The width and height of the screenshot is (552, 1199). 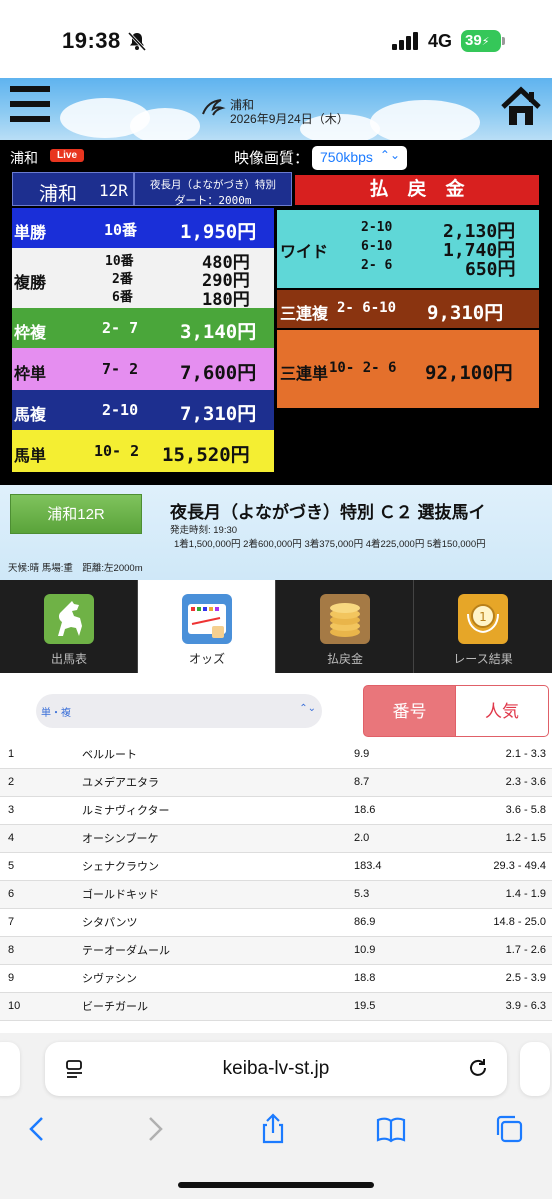 I want to click on clock: 19:38, so click(x=91, y=40).